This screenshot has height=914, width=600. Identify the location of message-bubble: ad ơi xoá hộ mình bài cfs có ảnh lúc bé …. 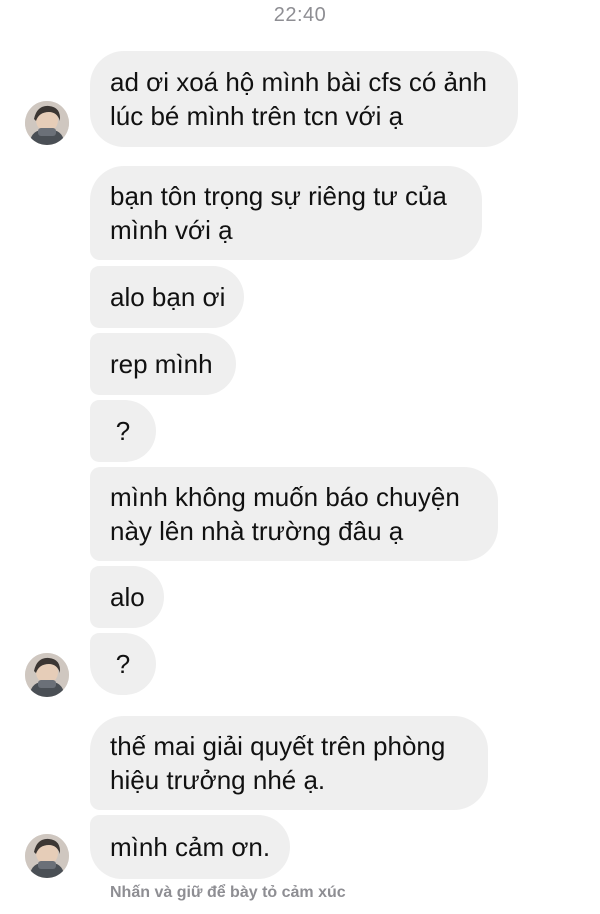
(304, 99).